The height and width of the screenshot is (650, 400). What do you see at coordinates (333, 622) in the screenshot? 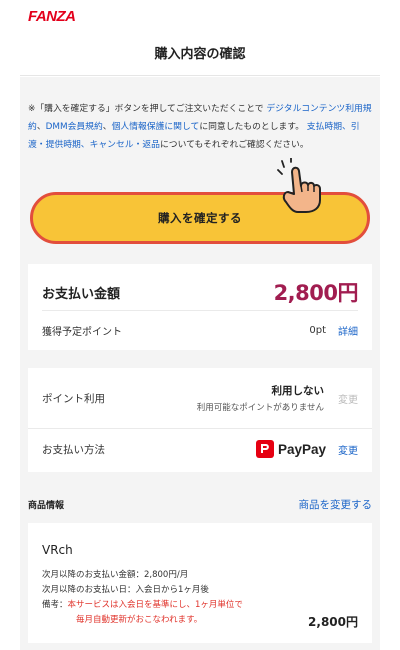
I see `product-price: 2,800円` at bounding box center [333, 622].